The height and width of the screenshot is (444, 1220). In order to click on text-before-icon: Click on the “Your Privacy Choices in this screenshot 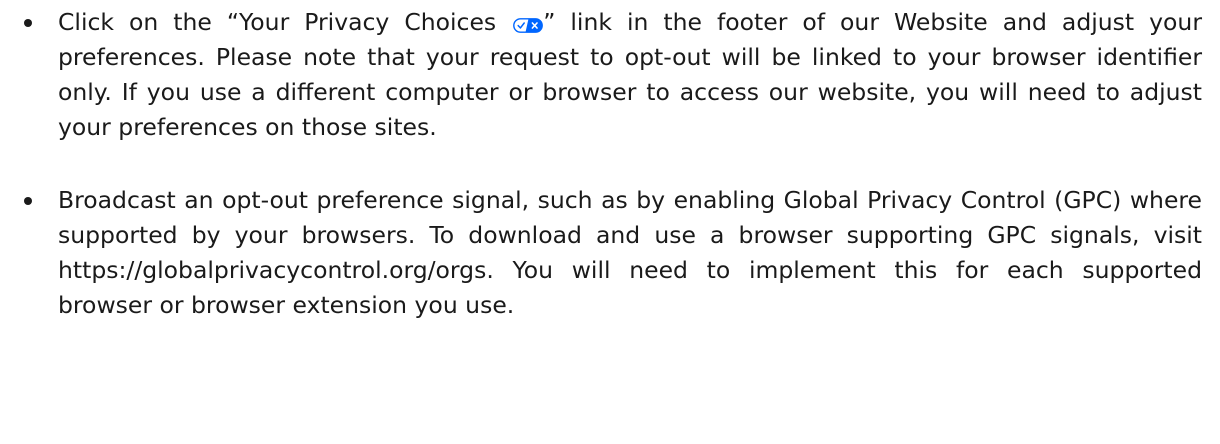, I will do `click(285, 22)`.